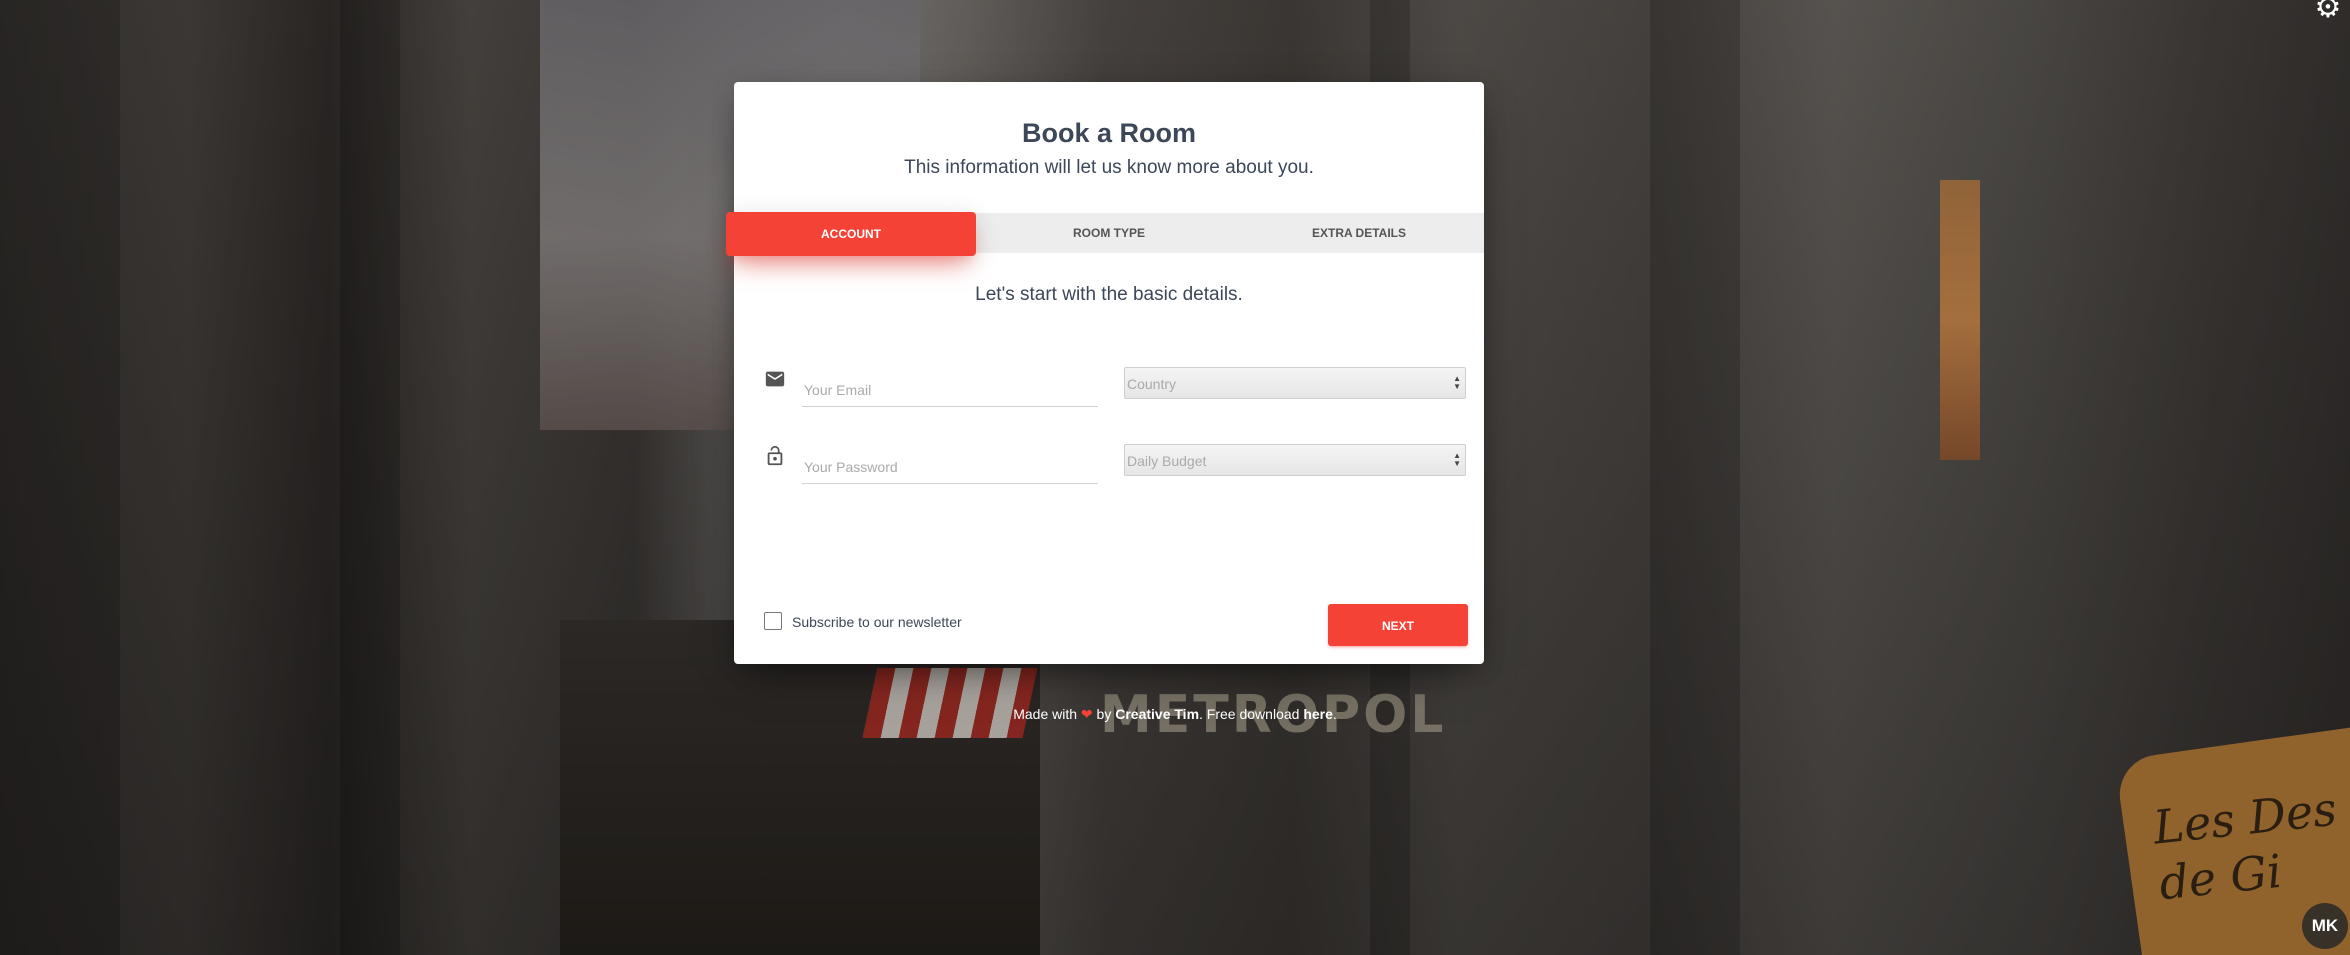 The width and height of the screenshot is (2350, 955). I want to click on next-button: NEXT, so click(1398, 625).